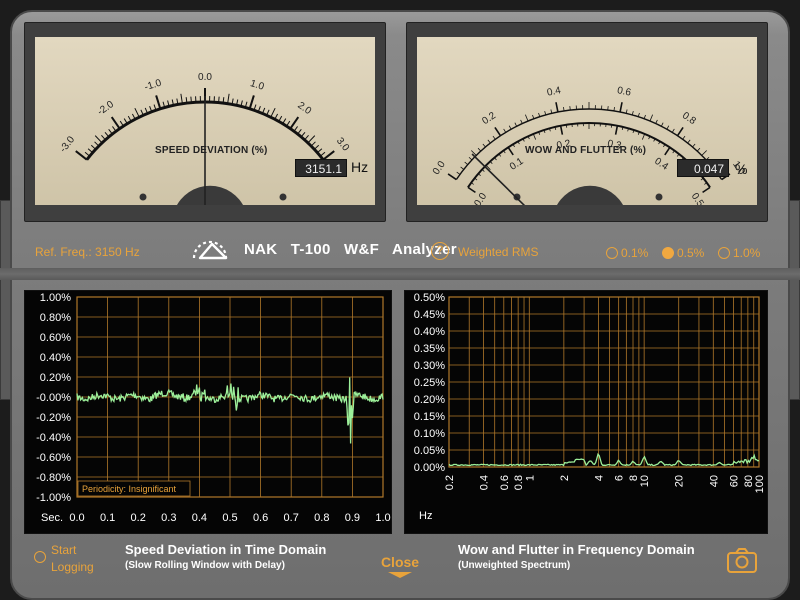 This screenshot has width=800, height=600. I want to click on speed-meter-title: SPEED DEVIATION (%), so click(211, 150).